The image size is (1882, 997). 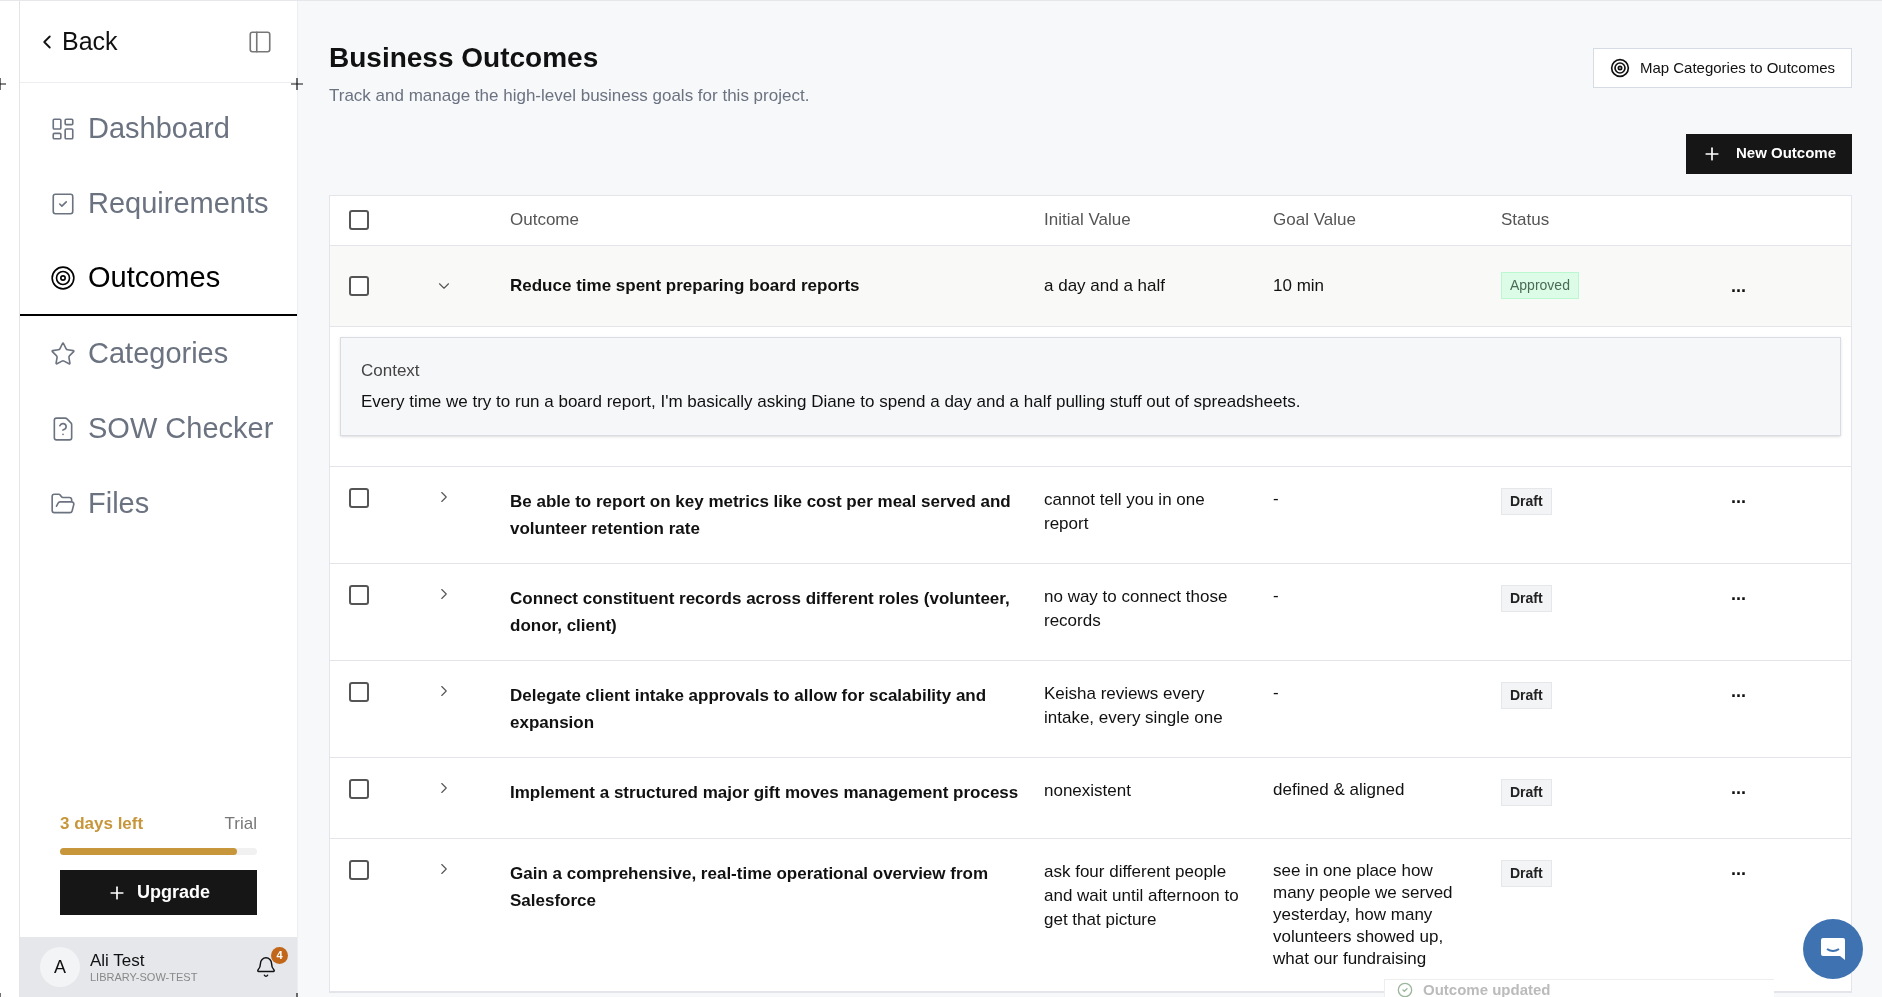 I want to click on map-categories-button: Map Categories to Outcomes, so click(x=1722, y=68).